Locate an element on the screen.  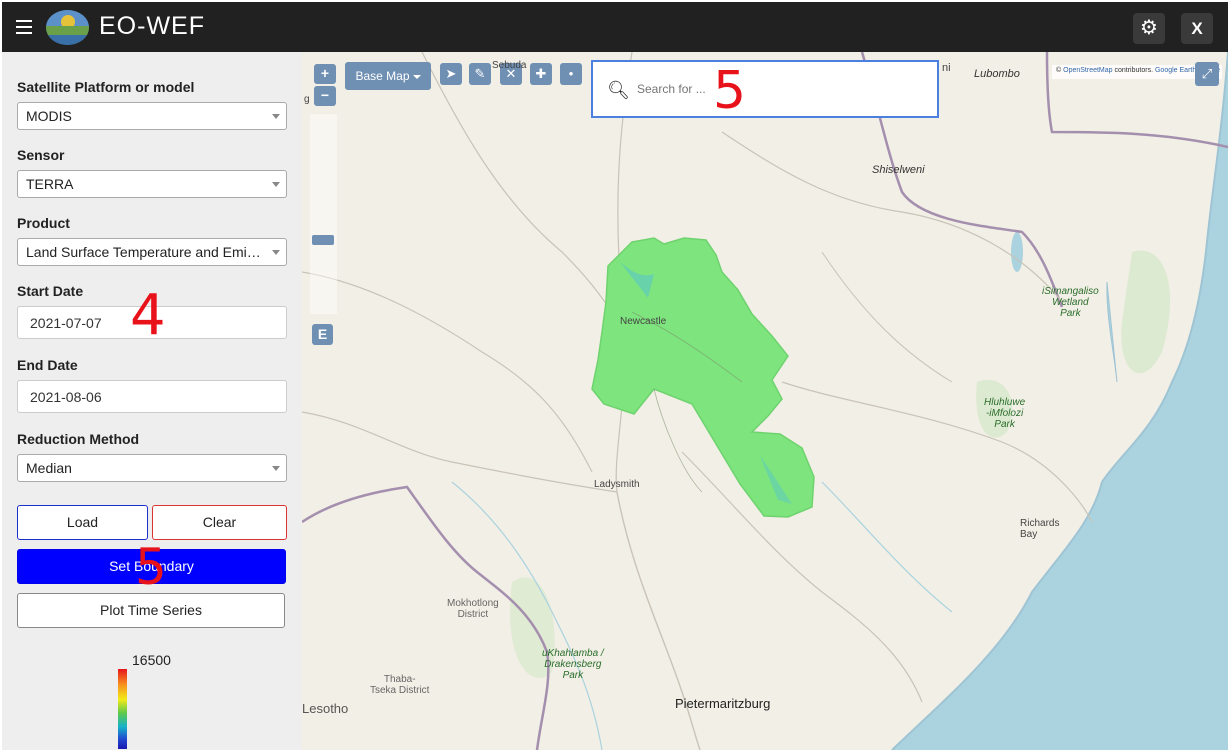
place-label: Ladysmith is located at coordinates (617, 484).